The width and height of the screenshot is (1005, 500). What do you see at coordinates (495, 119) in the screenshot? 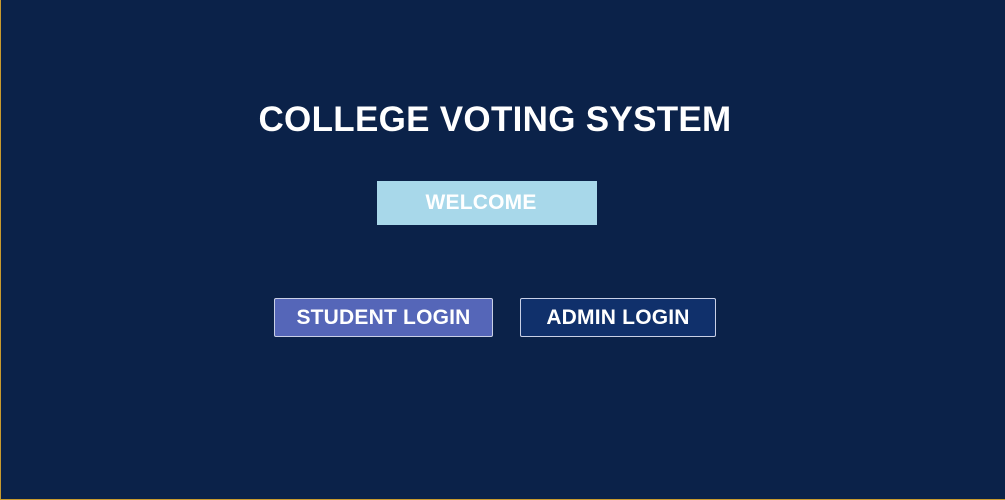
I see `page-title: COLLEGE VOTING SYSTEM` at bounding box center [495, 119].